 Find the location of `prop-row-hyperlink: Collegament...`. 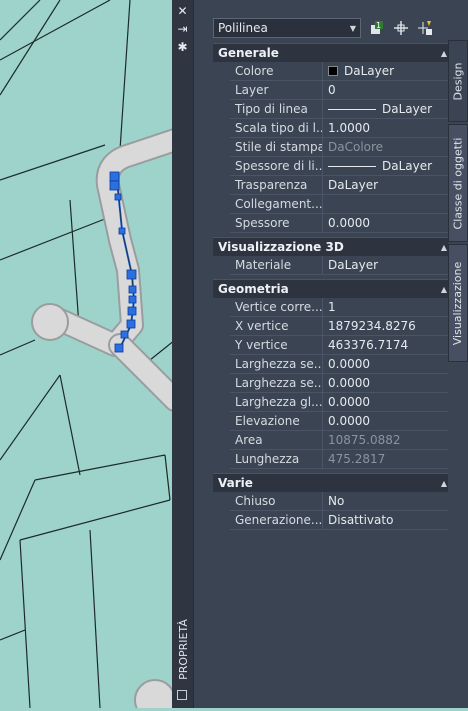

prop-row-hyperlink: Collegament... is located at coordinates (342, 204).